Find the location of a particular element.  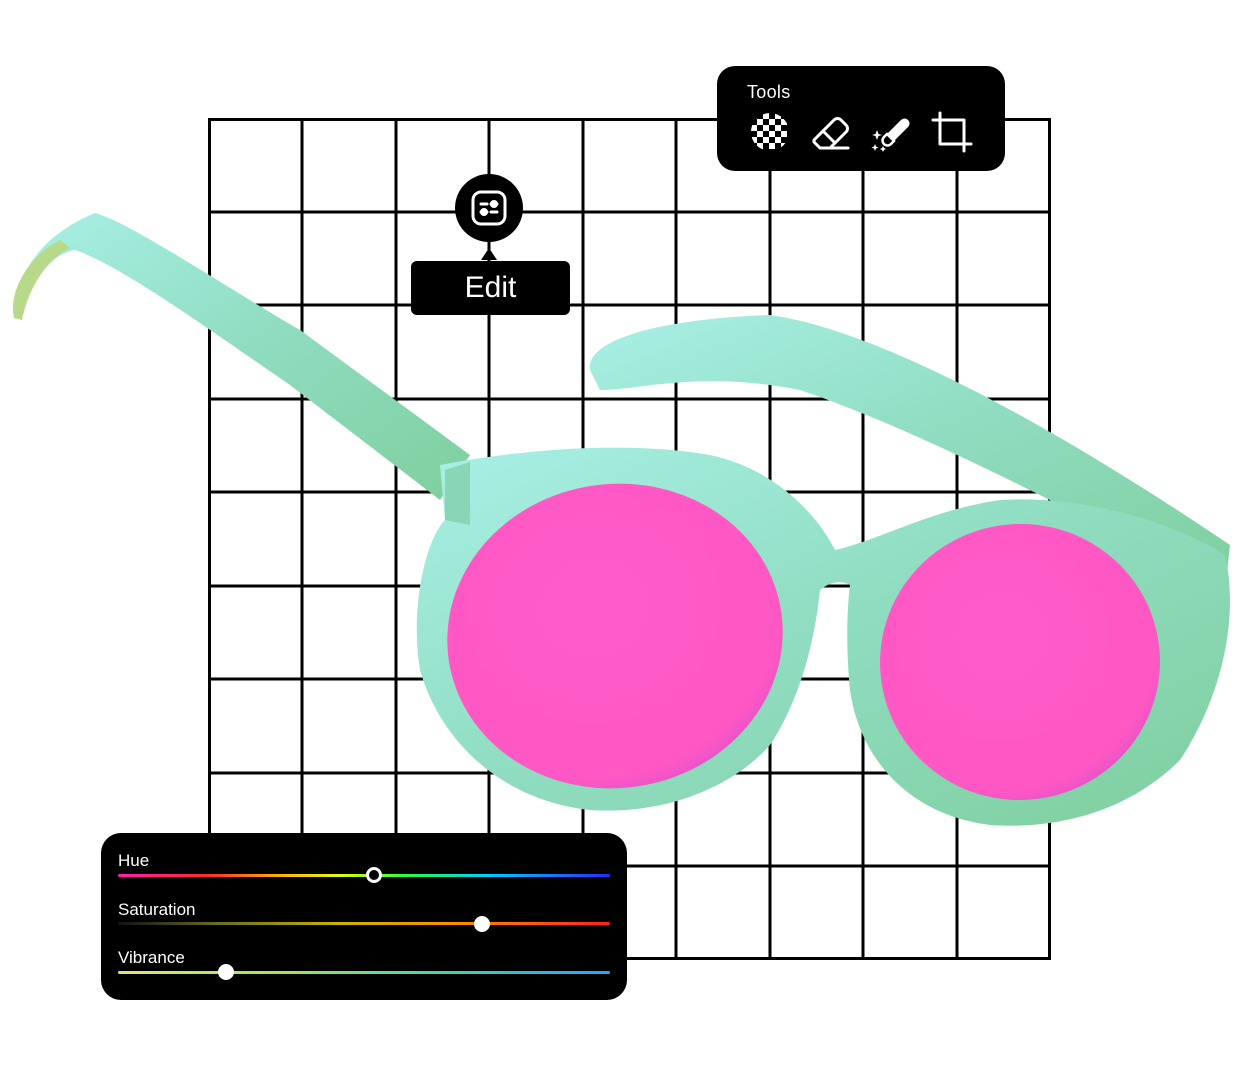

hue-slider-track is located at coordinates (364, 875).